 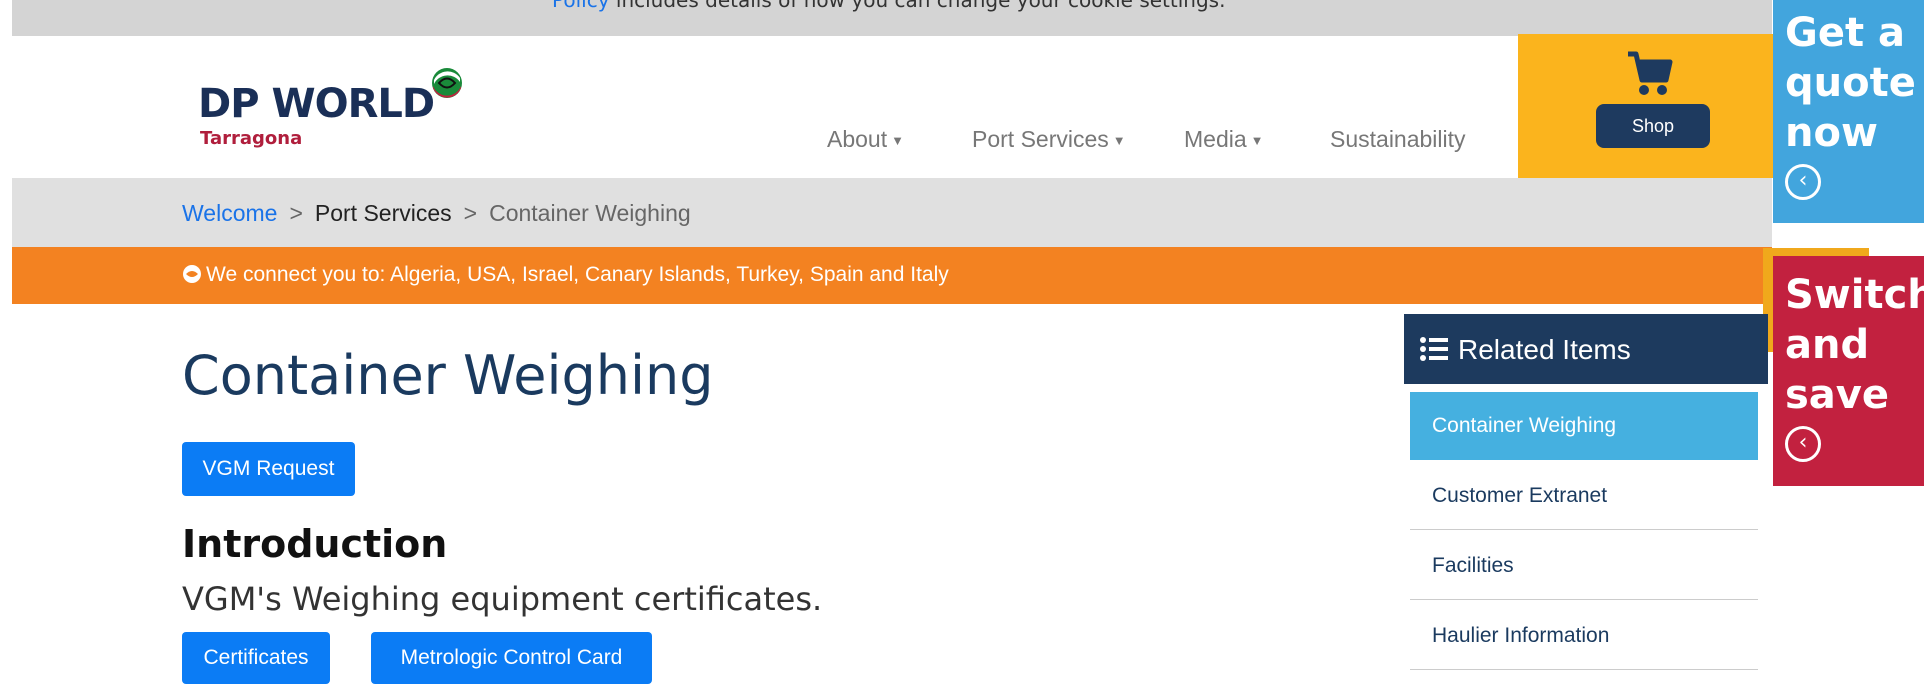 I want to click on quote-promo-text: Get a quote now, so click(x=1850, y=83).